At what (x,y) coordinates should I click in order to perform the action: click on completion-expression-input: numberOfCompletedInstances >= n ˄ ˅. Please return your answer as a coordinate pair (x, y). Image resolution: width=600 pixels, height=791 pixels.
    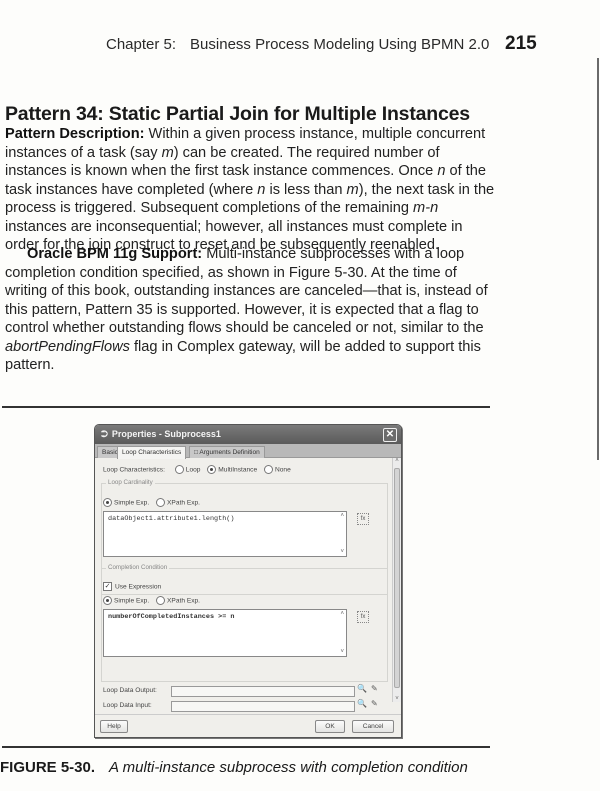
    Looking at the image, I should click on (225, 633).